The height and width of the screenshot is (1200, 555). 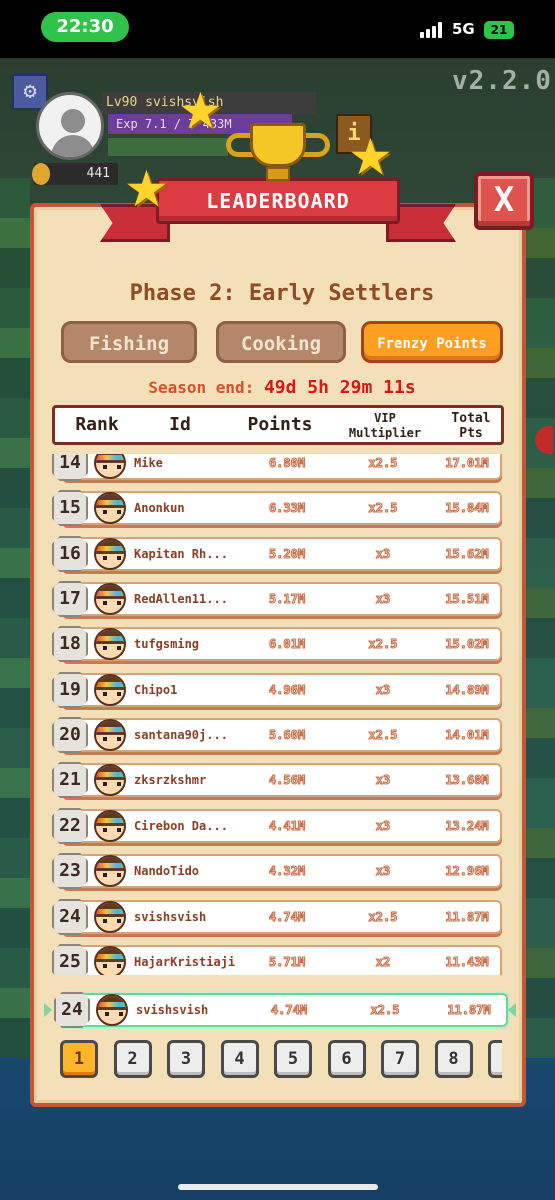 I want to click on page-button: 2, so click(x=132, y=1059).